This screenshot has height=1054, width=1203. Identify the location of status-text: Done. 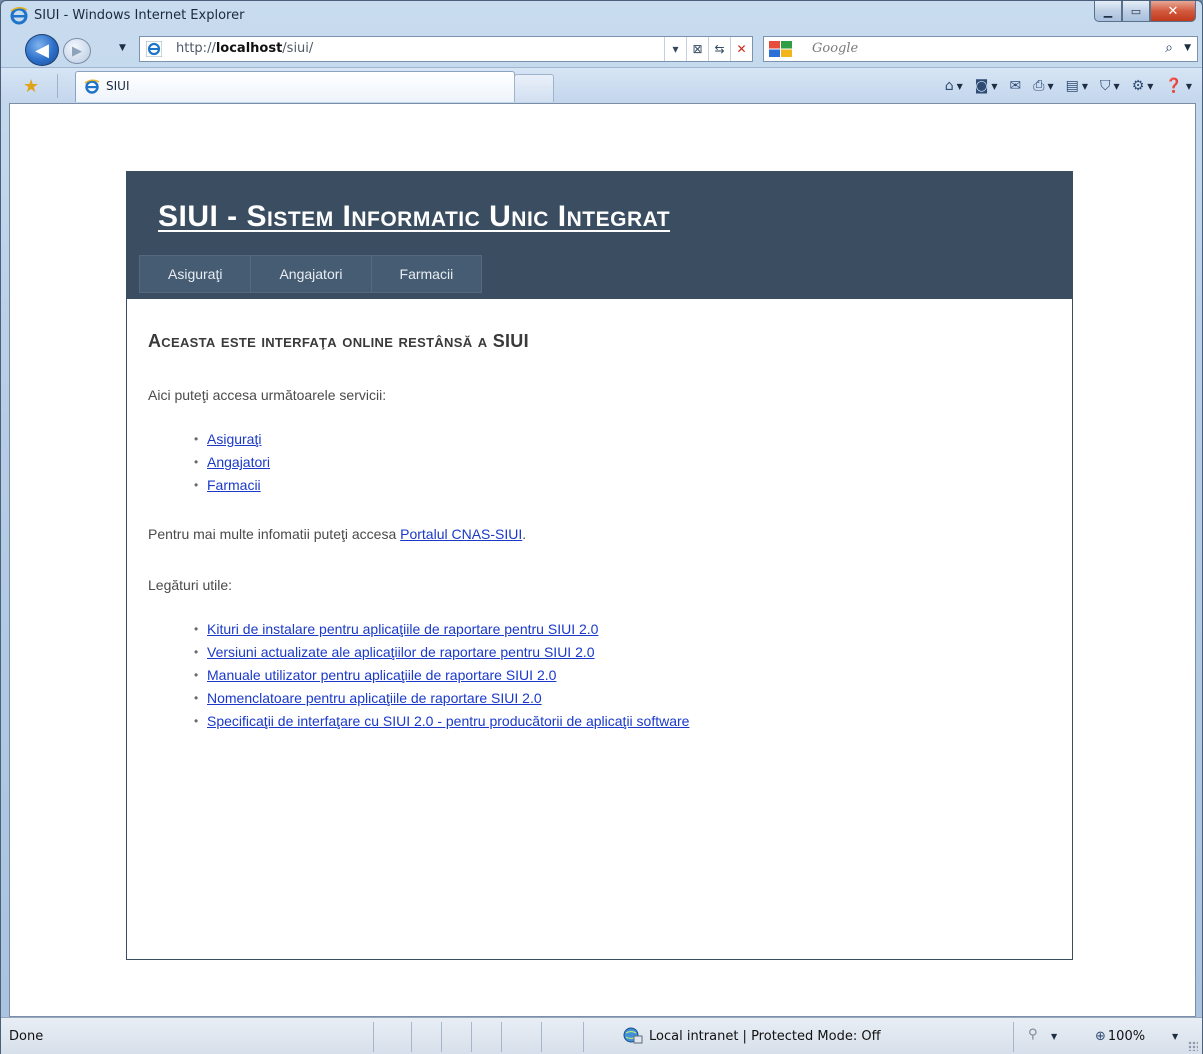
(26, 1036).